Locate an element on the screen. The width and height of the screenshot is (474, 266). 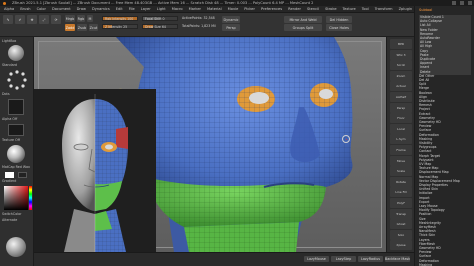
menu-item-stencil: Stencil is located at coordinates (313, 9).